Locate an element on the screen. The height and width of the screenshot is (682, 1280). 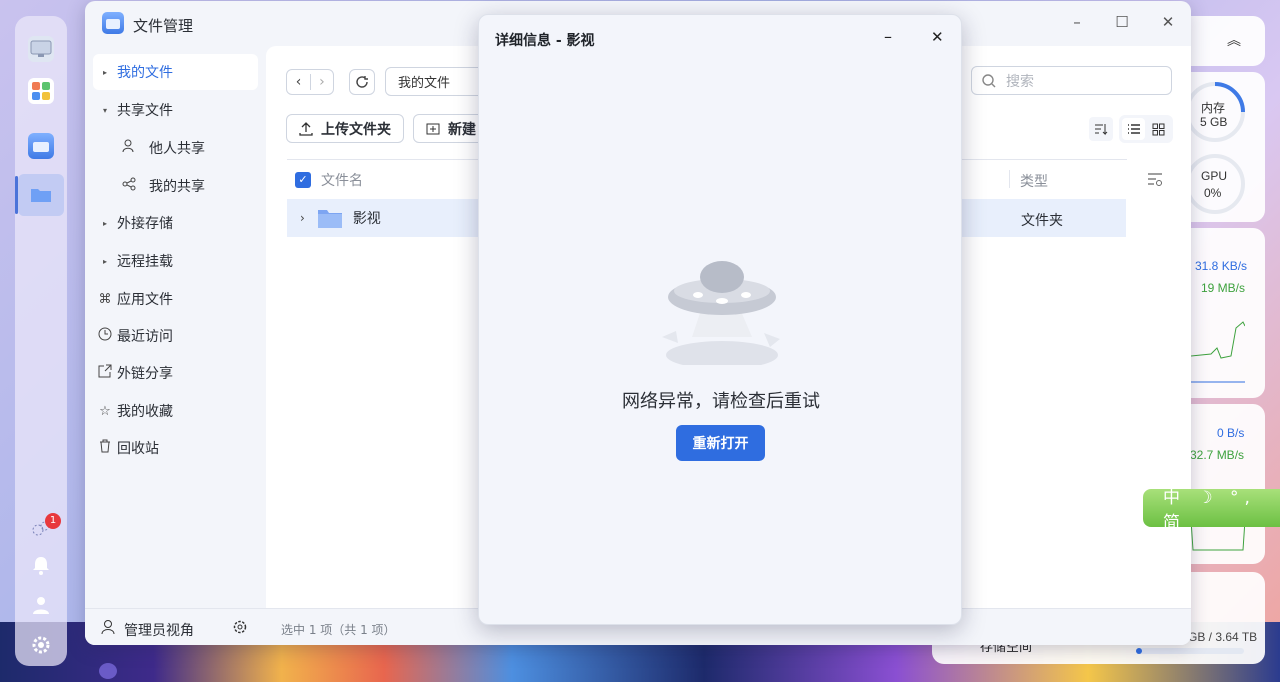
sidebar-item-recent: 最近访问 is located at coordinates (175, 336).